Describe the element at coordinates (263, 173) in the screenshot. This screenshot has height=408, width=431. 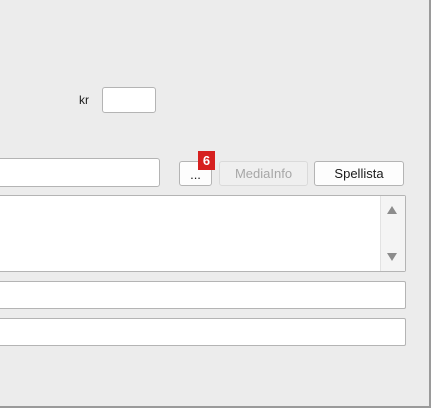
I see `mediainfo-button: MediaInfo` at that location.